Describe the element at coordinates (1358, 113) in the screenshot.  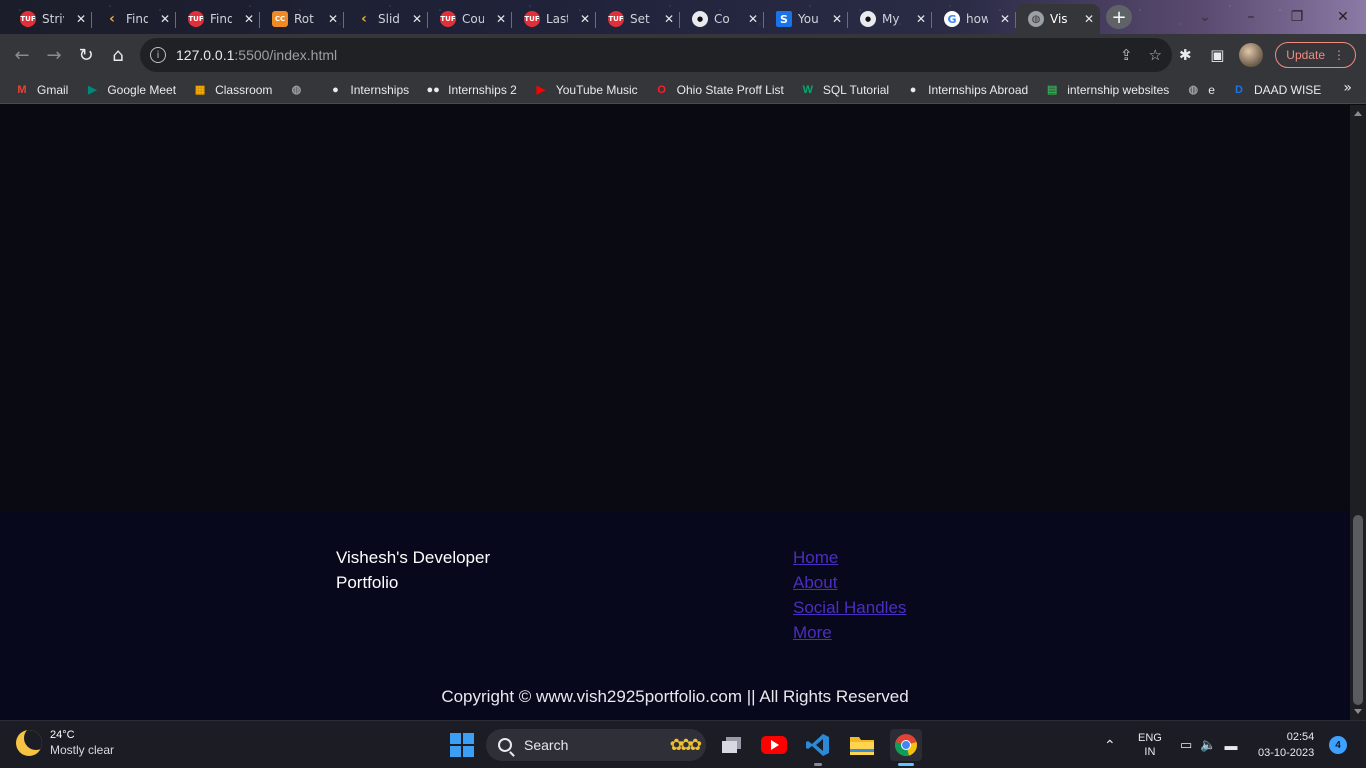
I see `scroll-up-icon` at that location.